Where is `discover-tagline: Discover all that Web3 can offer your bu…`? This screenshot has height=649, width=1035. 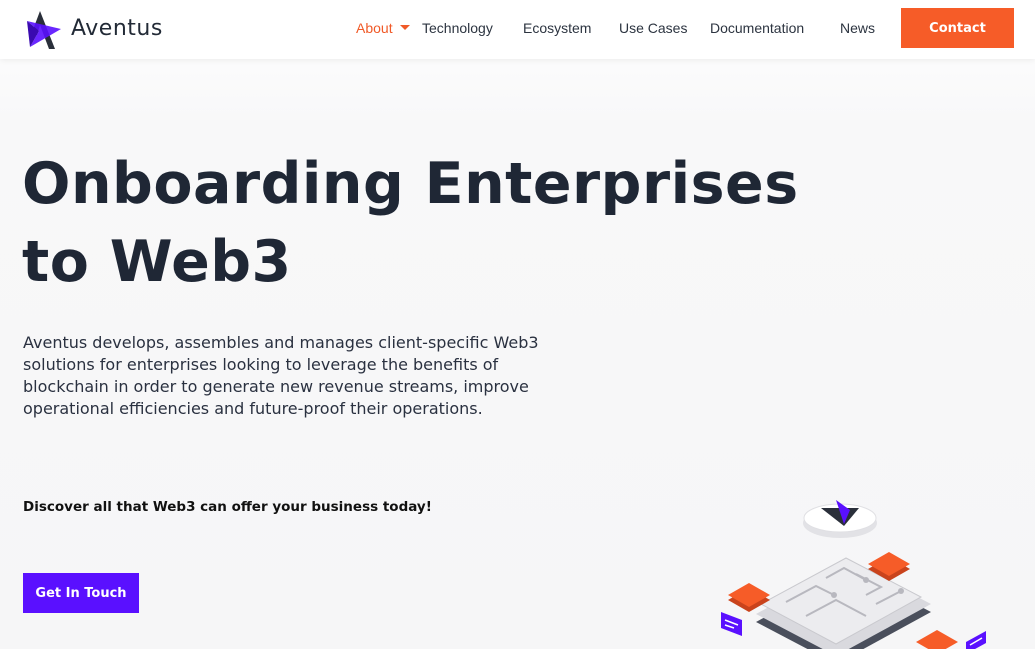
discover-tagline: Discover all that Web3 can offer your bu… is located at coordinates (227, 507).